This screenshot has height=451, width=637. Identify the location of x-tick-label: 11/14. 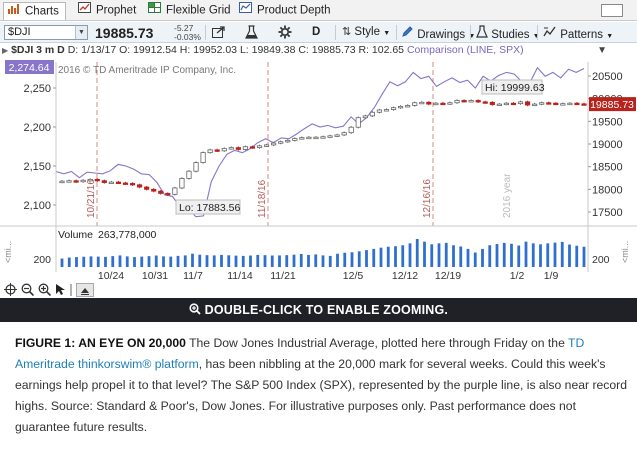
(240, 276).